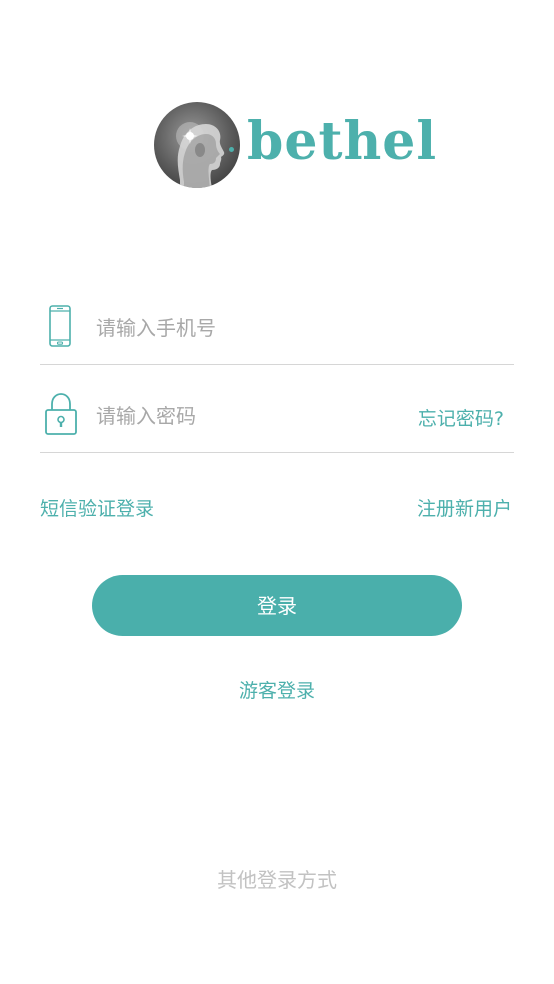 This screenshot has width=554, height=984. What do you see at coordinates (246, 328) in the screenshot?
I see `phone-input` at bounding box center [246, 328].